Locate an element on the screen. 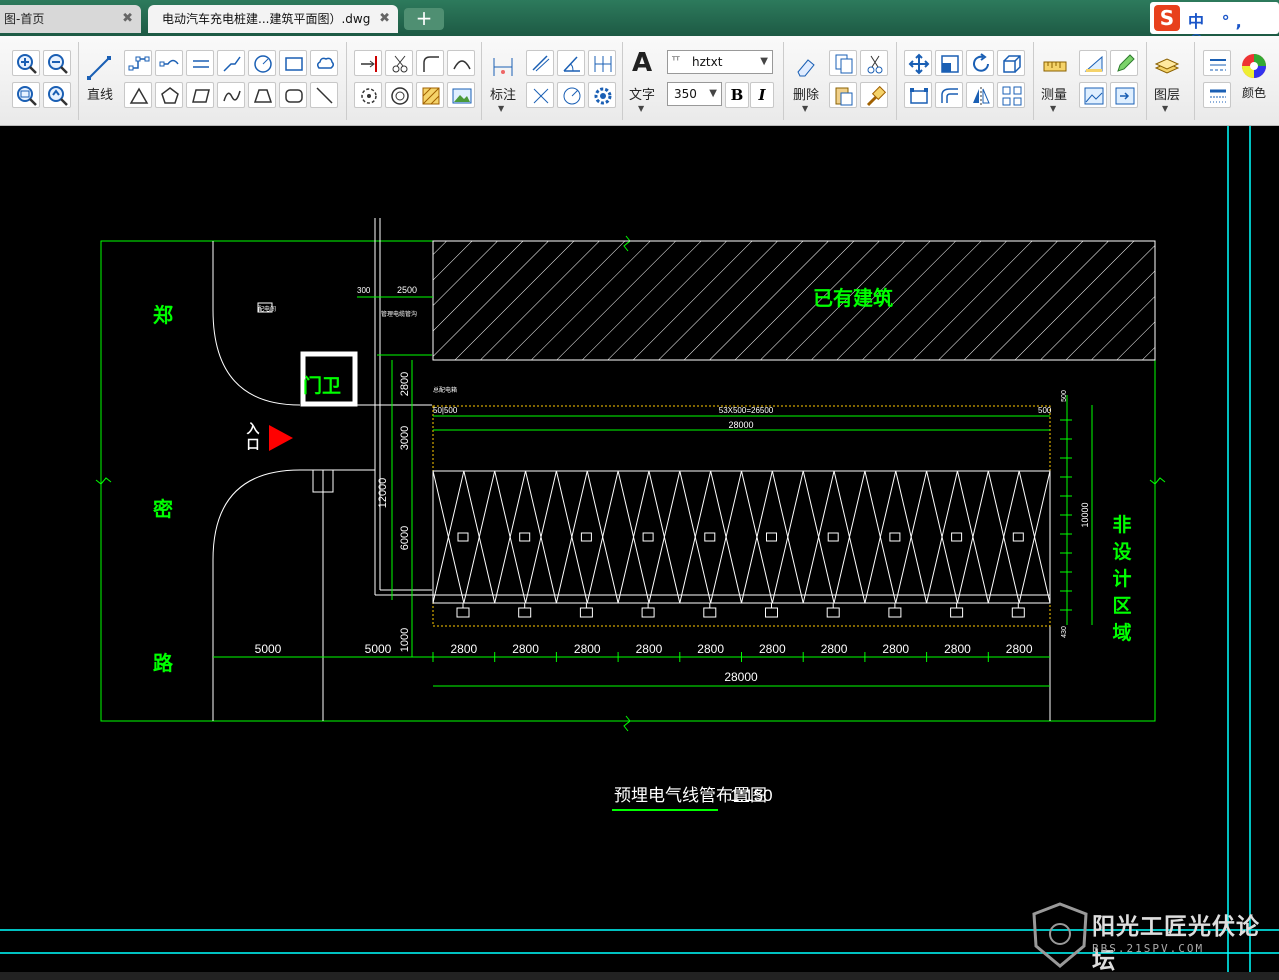 The width and height of the screenshot is (1279, 980). cut-icon is located at coordinates (874, 63).